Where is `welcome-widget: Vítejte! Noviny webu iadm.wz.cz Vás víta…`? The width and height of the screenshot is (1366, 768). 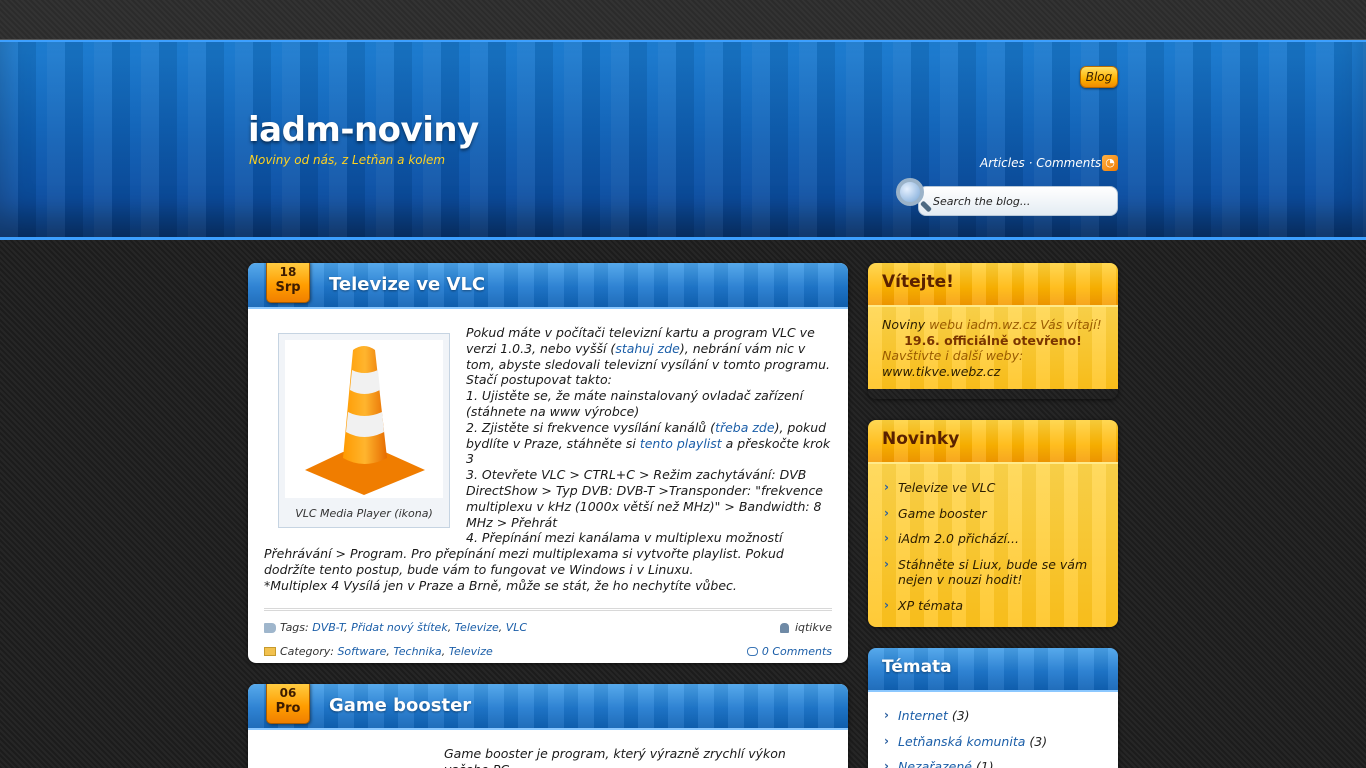
welcome-widget: Vítejte! Noviny webu iadm.wz.cz Vás víta… is located at coordinates (993, 331).